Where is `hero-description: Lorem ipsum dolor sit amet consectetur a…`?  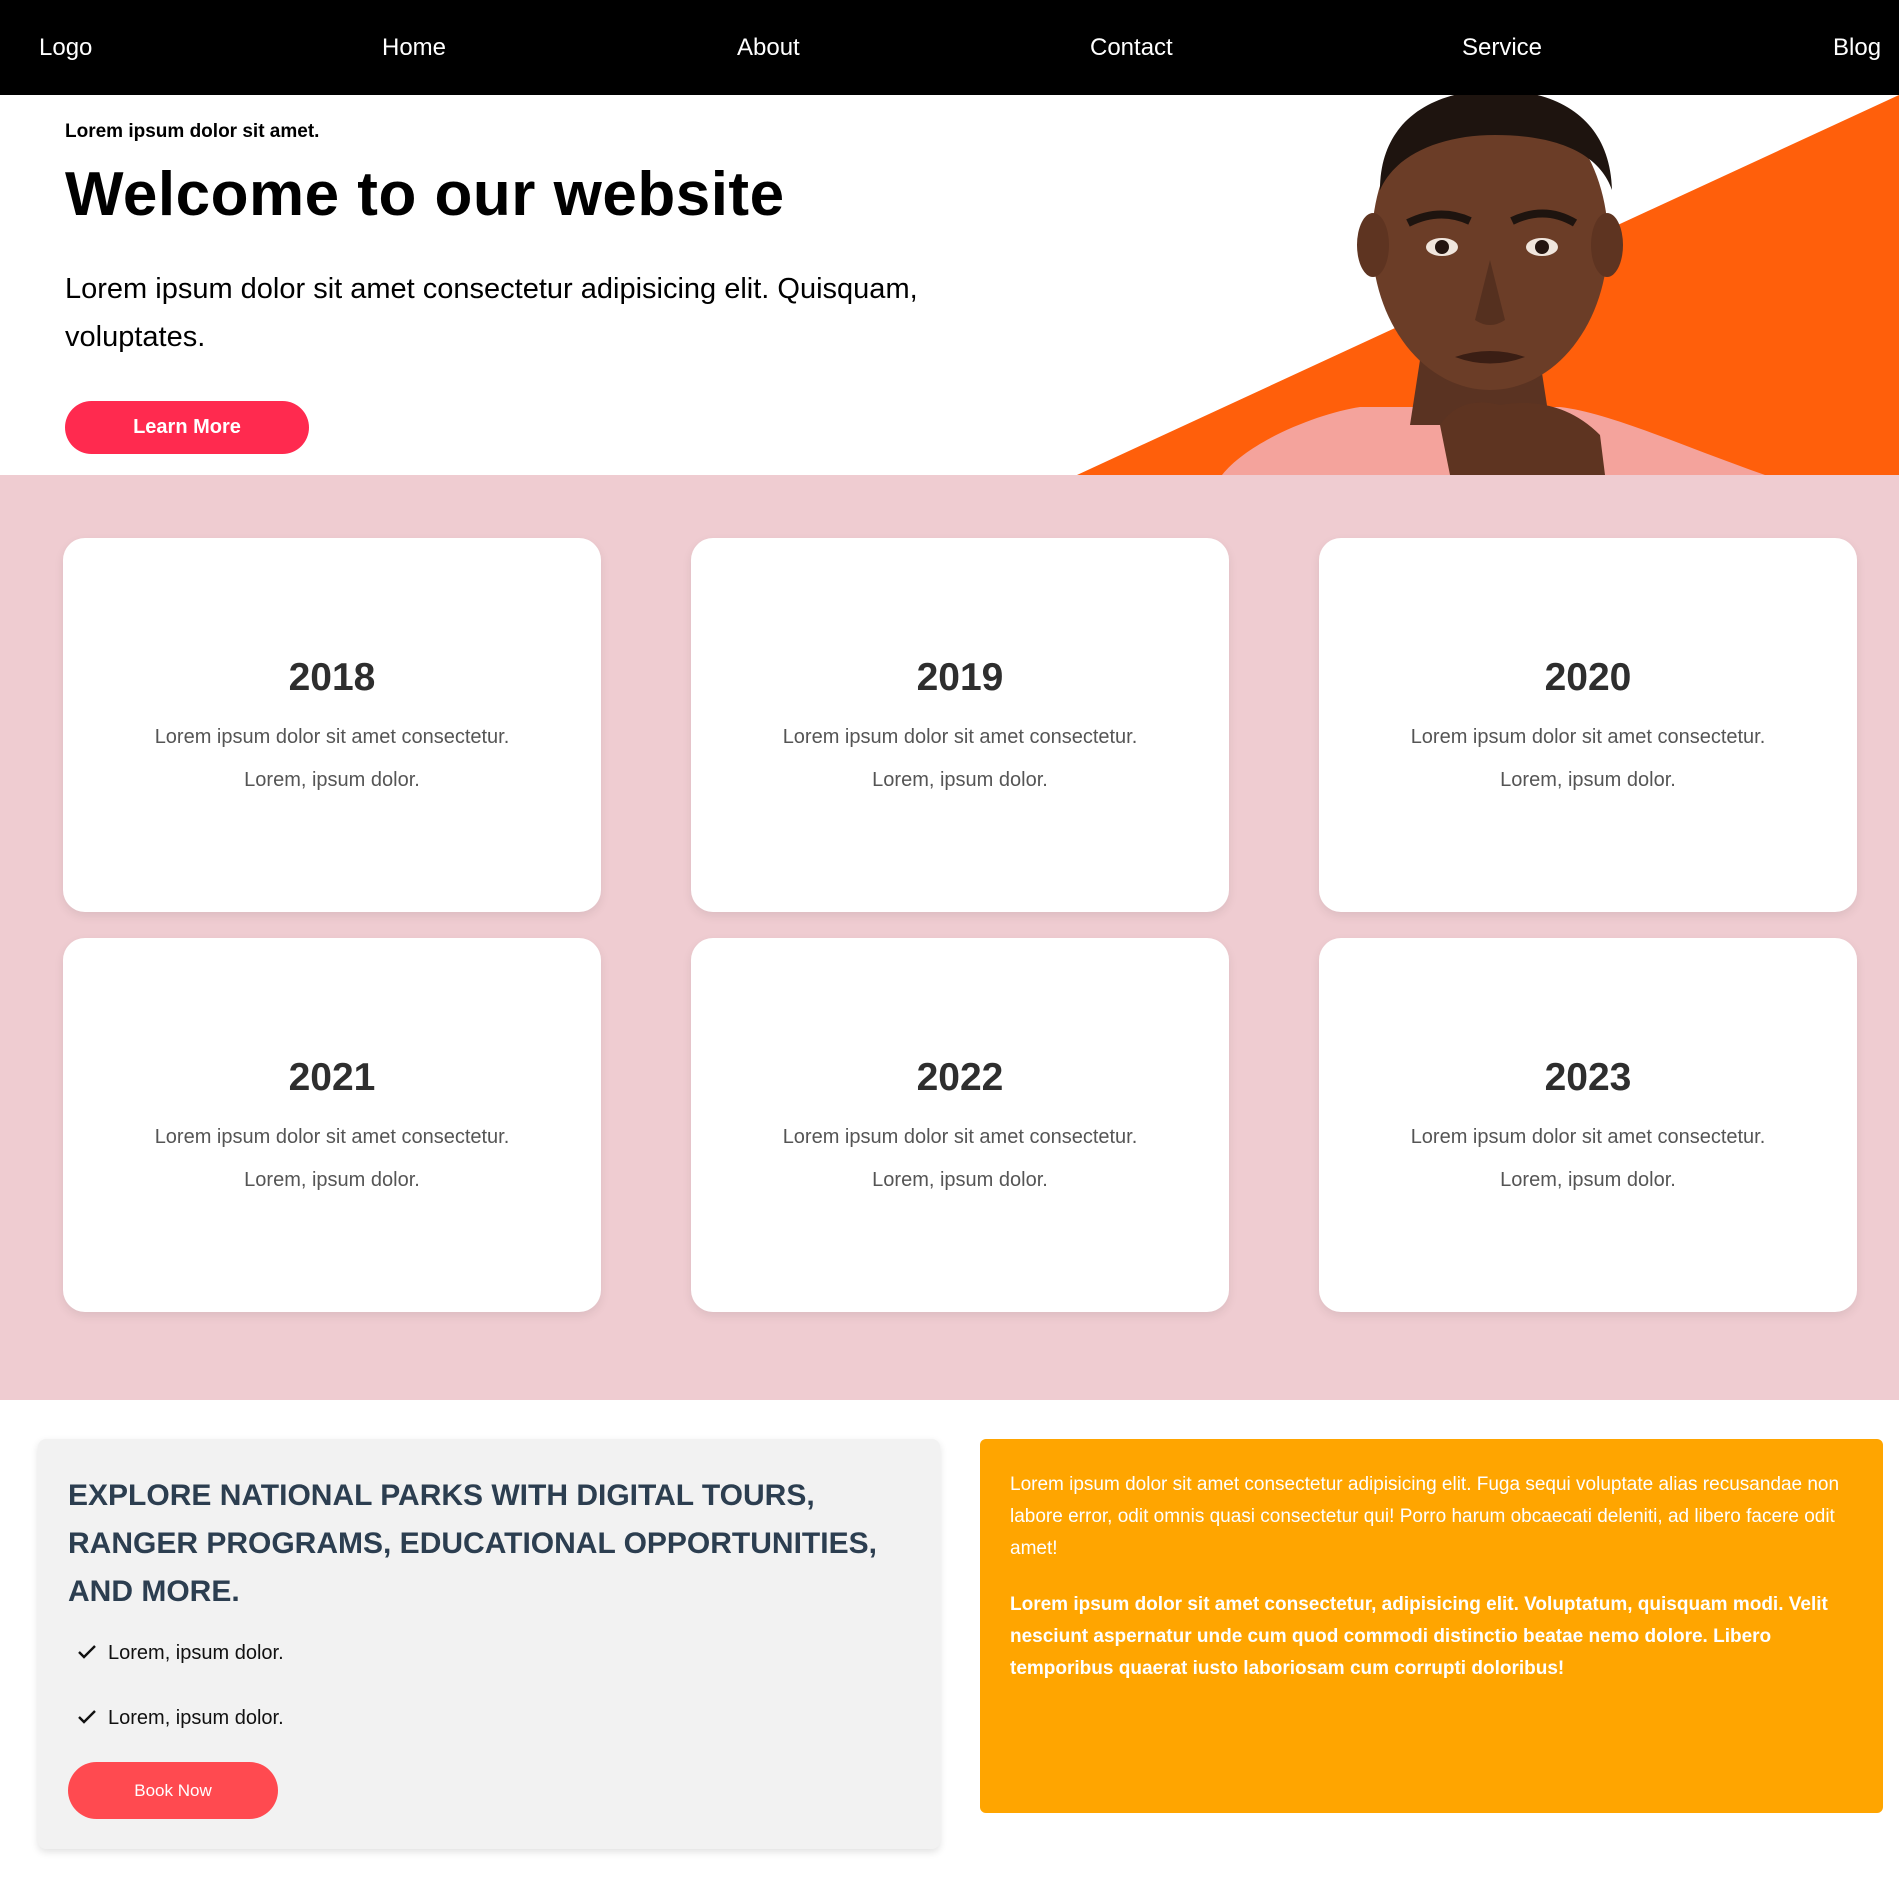
hero-description: Lorem ipsum dolor sit amet consectetur a… is located at coordinates (491, 313).